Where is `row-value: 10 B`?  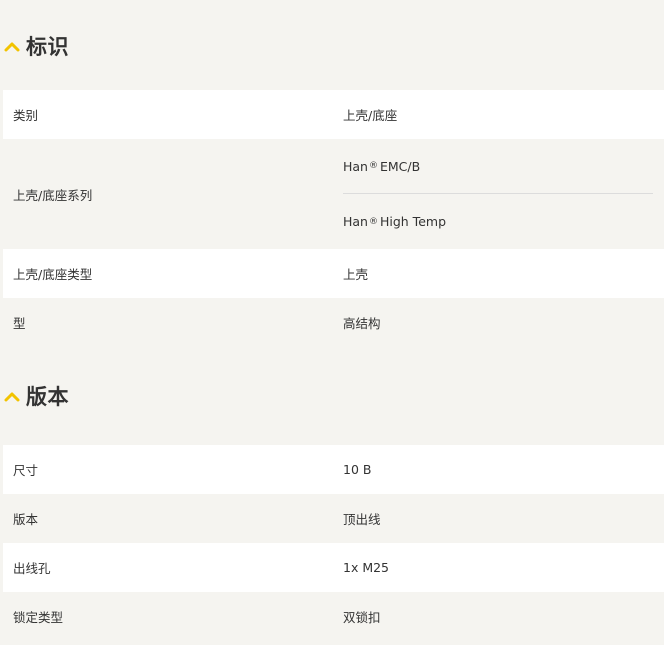 row-value: 10 B is located at coordinates (357, 469).